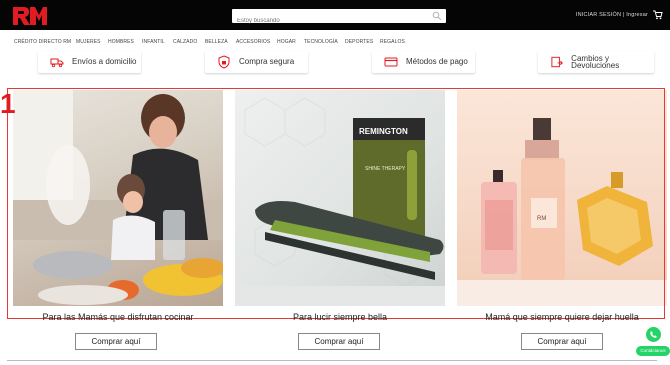  Describe the element at coordinates (340, 317) in the screenshot. I see `promo-caption-beauty: Para lucir siempre bella` at that location.